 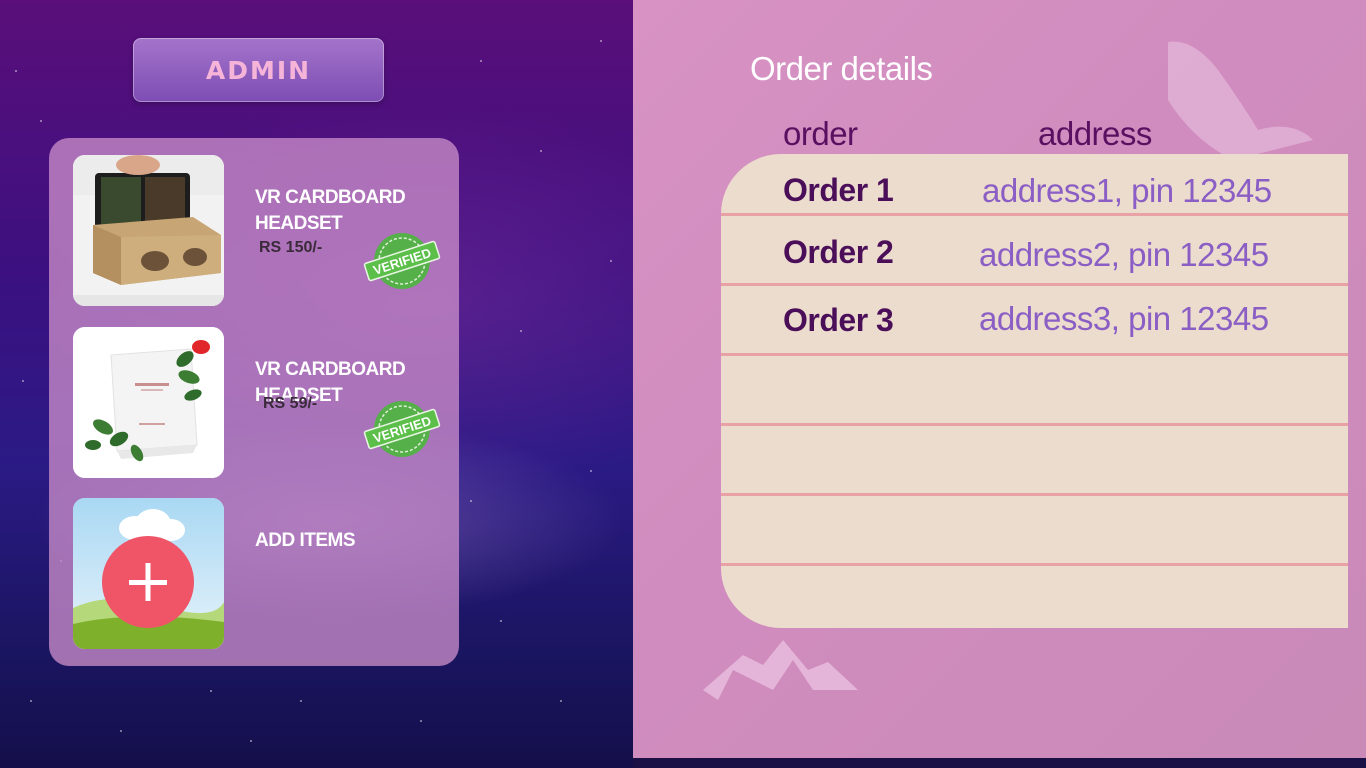 What do you see at coordinates (1124, 318) in the screenshot?
I see `address-cell: address3, pin 12345` at bounding box center [1124, 318].